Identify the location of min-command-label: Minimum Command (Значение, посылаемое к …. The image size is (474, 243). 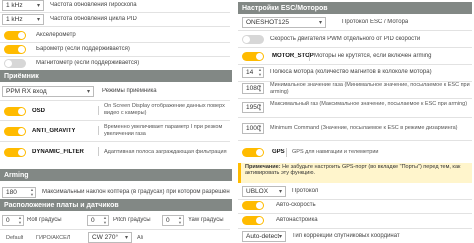
(364, 128).